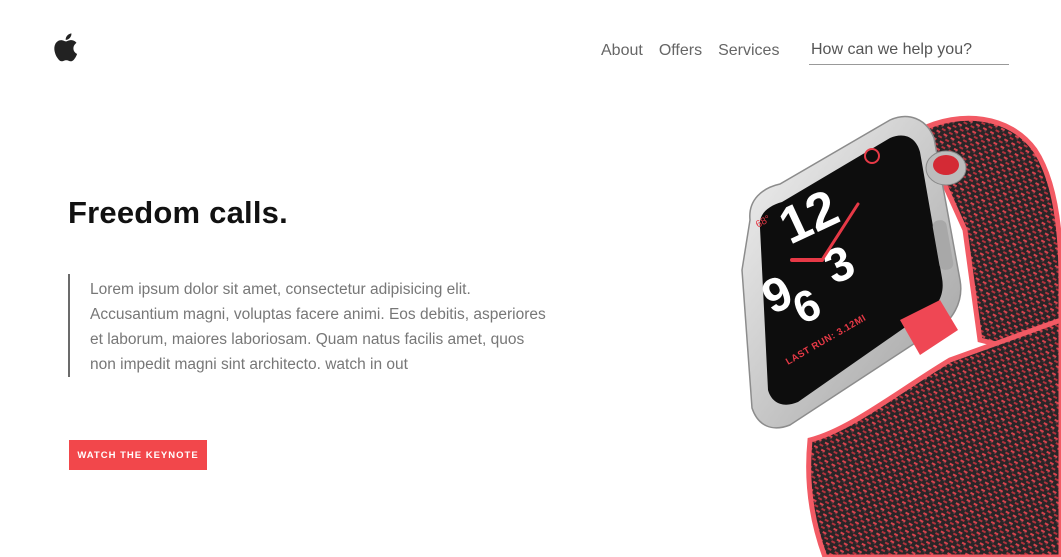 The image size is (1061, 557). Describe the element at coordinates (946, 165) in the screenshot. I see `watch-crown-red-dot` at that location.